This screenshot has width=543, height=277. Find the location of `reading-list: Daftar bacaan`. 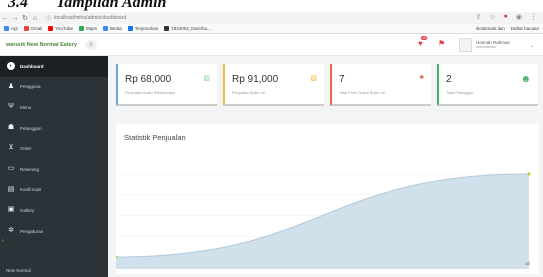

reading-list: Daftar bacaan is located at coordinates (525, 28).